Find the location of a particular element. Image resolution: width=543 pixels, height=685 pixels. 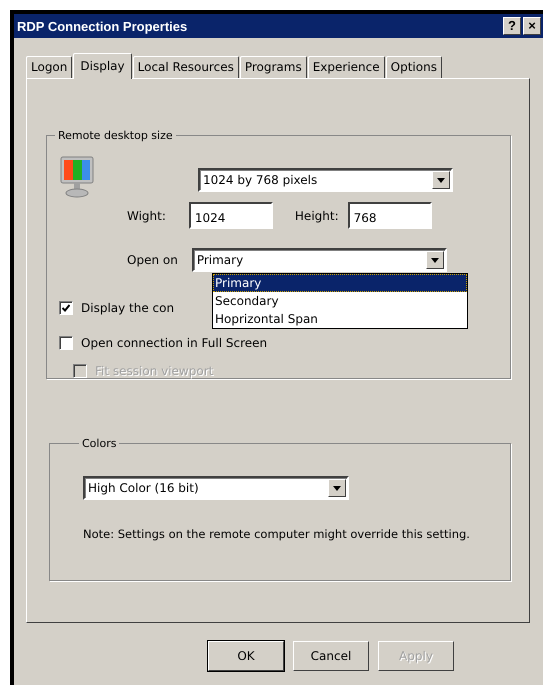

resolution-dropdown: 1024 by 768 pixels is located at coordinates (325, 180).